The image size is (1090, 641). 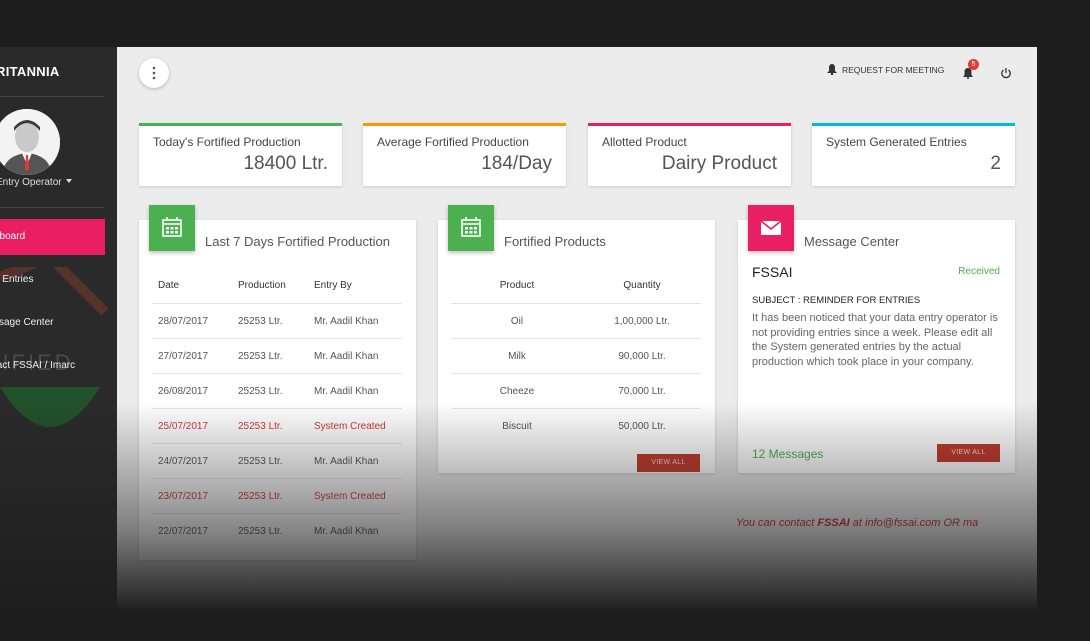 What do you see at coordinates (995, 163) in the screenshot?
I see `stat-value: 2` at bounding box center [995, 163].